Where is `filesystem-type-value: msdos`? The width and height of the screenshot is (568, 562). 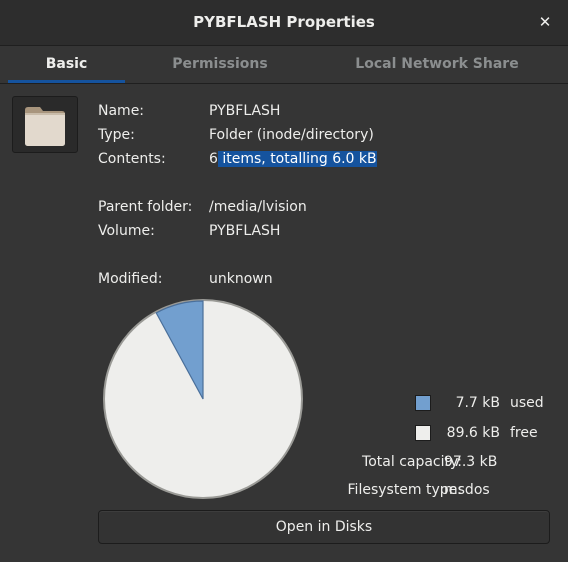
filesystem-type-value: msdos is located at coordinates (467, 490).